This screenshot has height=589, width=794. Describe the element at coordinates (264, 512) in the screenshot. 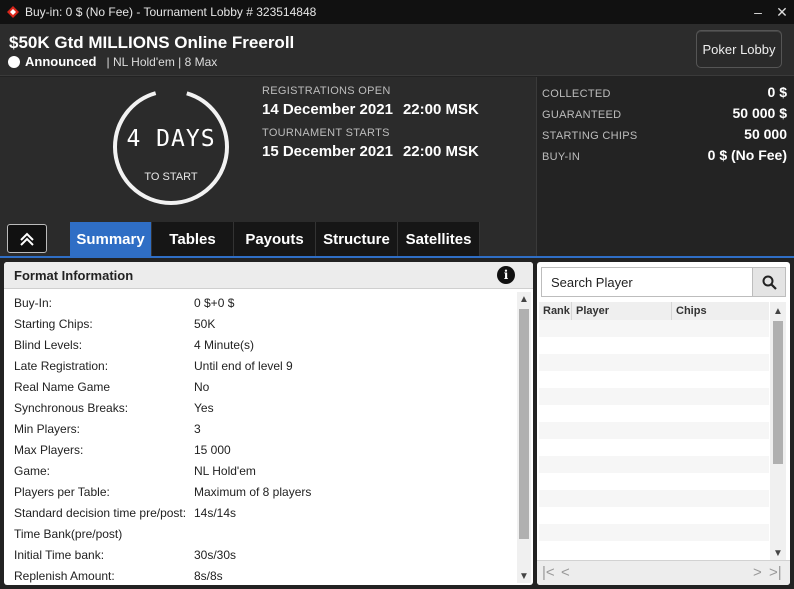

I see `format-row: Standard decision time pre/post: 14s/14s` at that location.